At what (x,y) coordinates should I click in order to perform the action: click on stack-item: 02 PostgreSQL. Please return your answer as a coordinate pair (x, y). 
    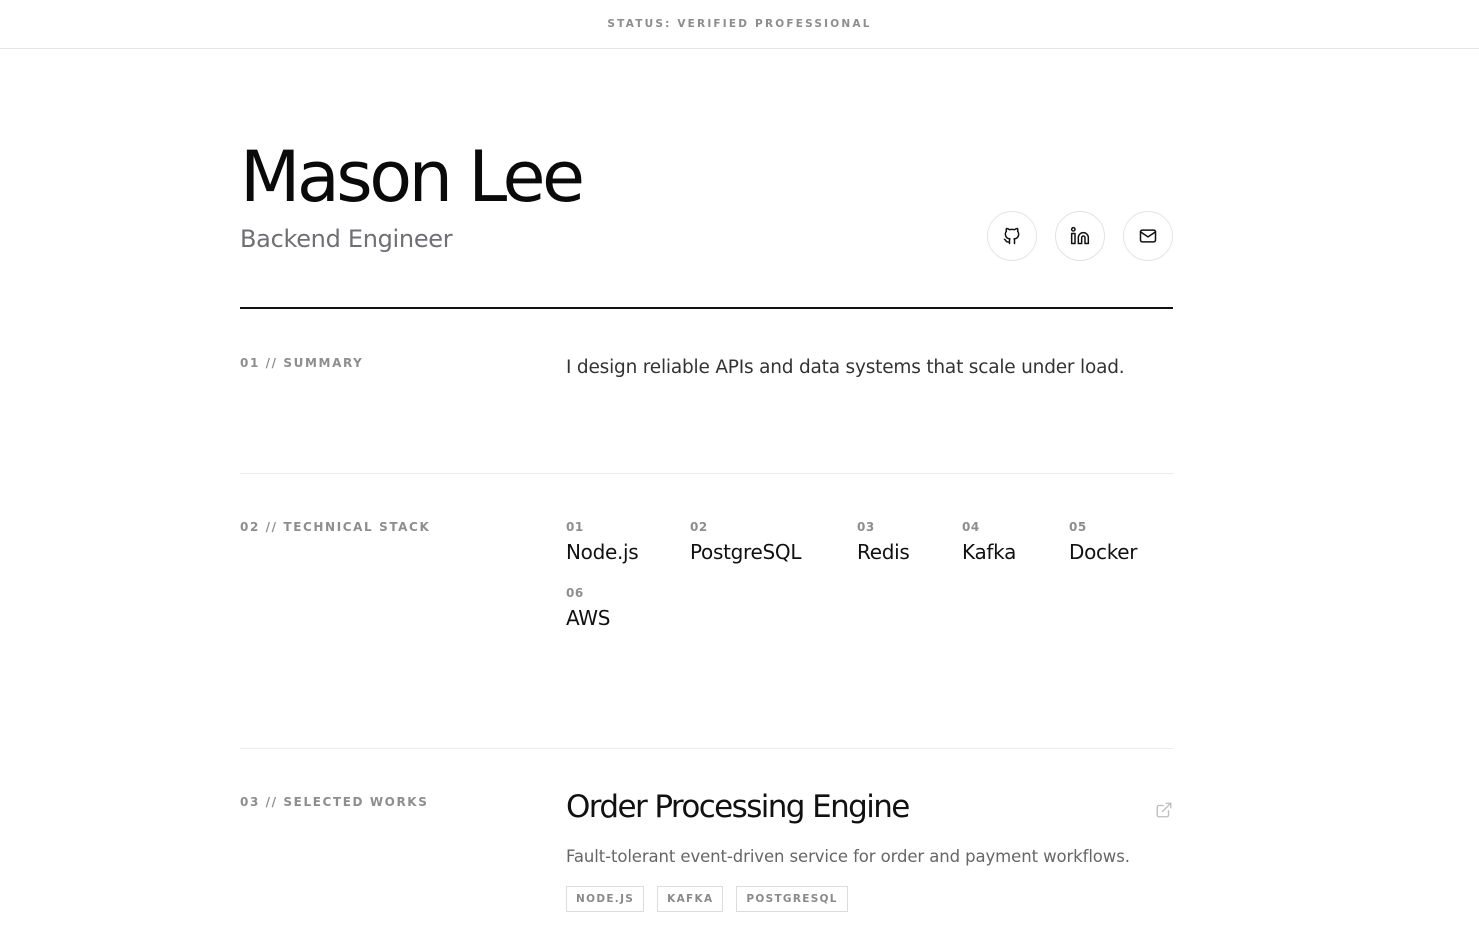
    Looking at the image, I should click on (773, 542).